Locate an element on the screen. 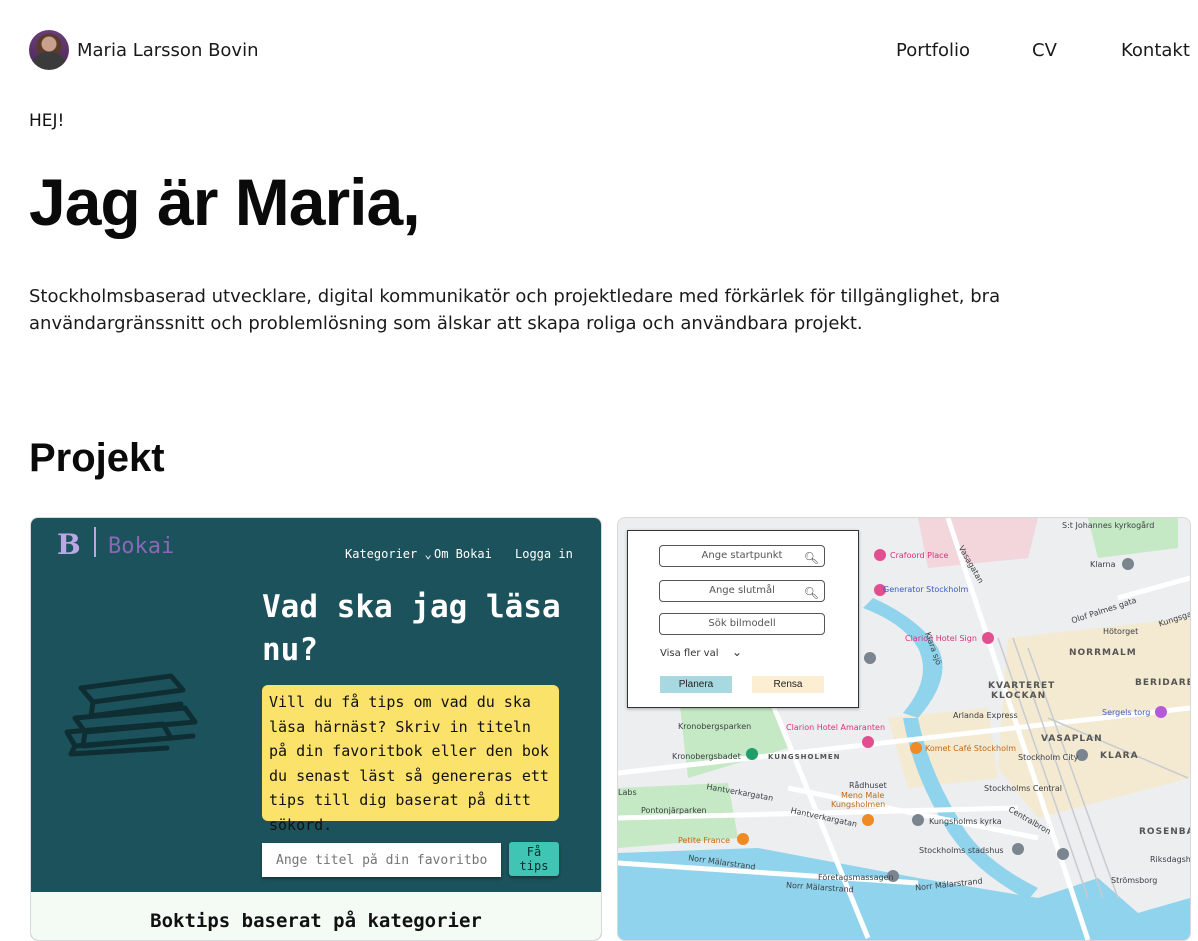 This screenshot has height=941, width=1198. map-label: Arlanda Express is located at coordinates (985, 715).